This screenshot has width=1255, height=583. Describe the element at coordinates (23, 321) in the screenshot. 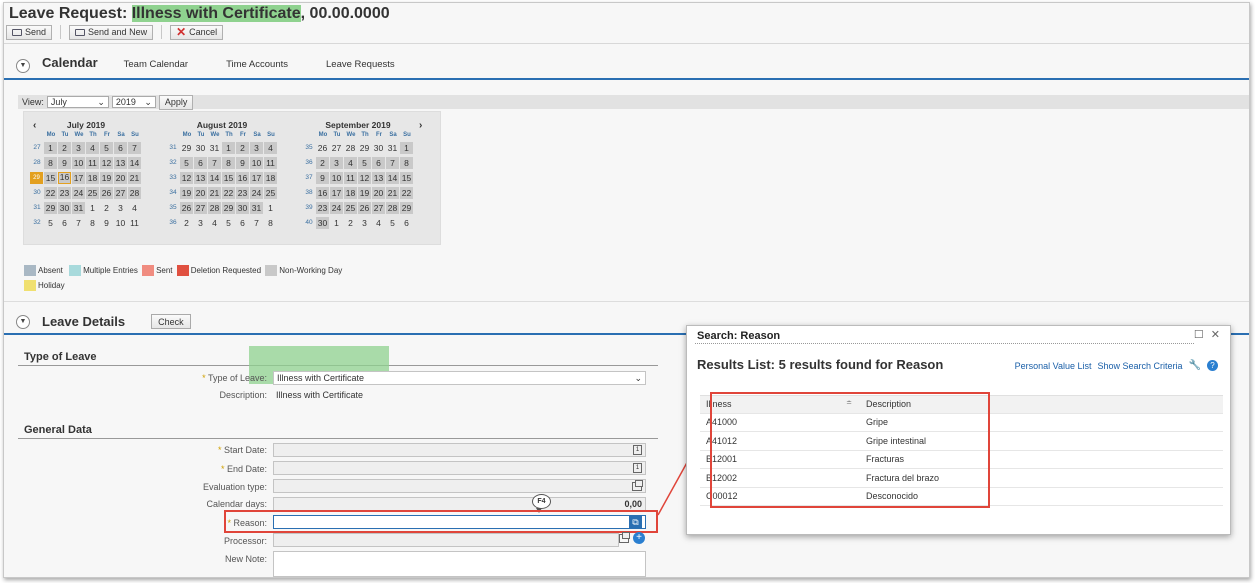

I see `collapse-leave-details-icon: ▼` at that location.